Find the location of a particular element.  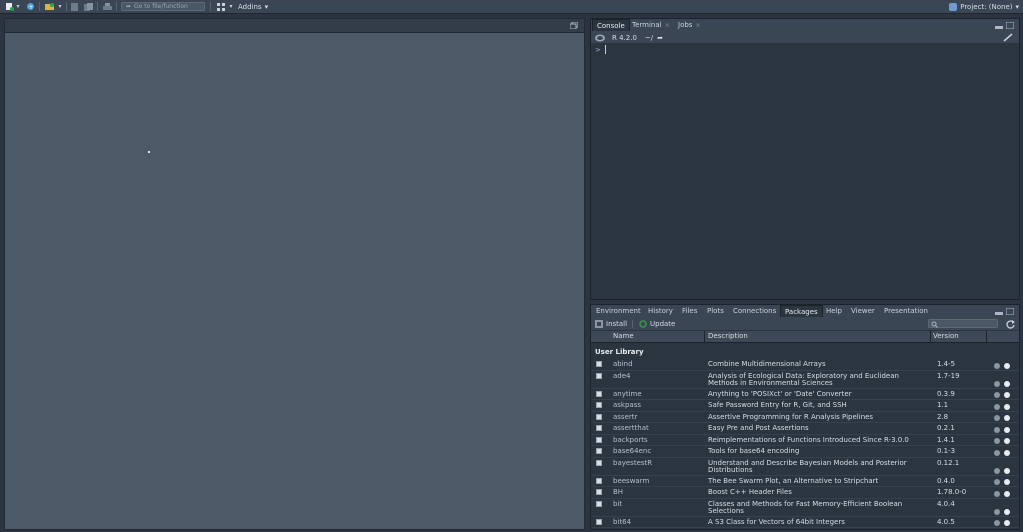

save-icon is located at coordinates (74, 6).